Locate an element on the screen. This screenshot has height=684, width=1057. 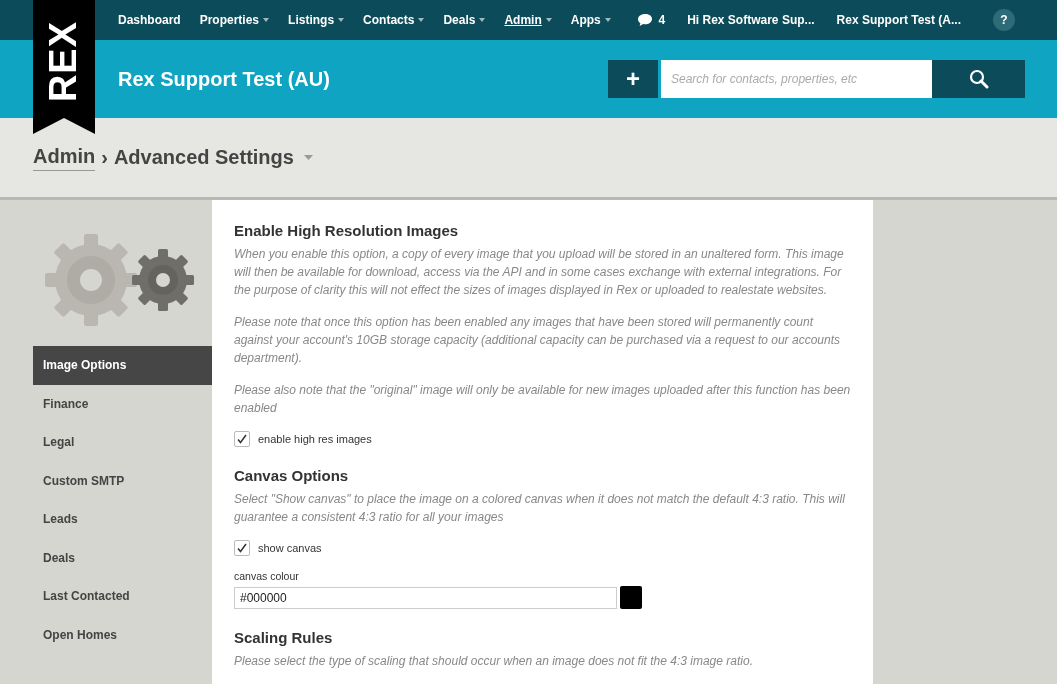
sidebar-item: Last Contacted is located at coordinates (122, 596).